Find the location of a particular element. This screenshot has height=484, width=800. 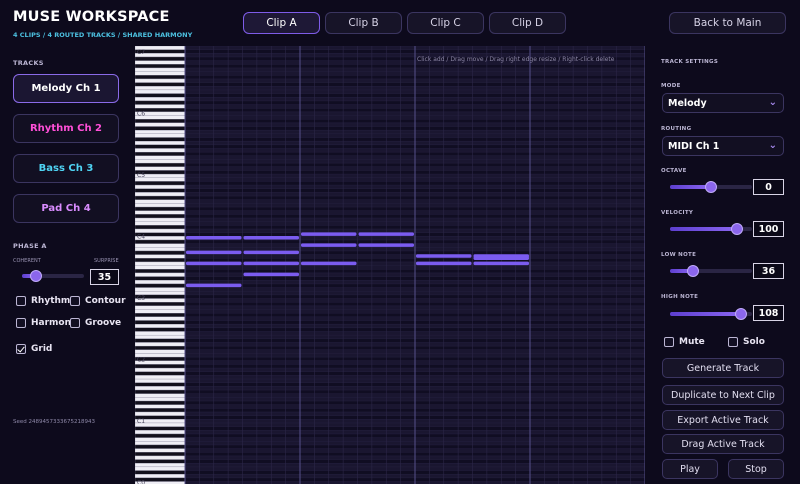

tab-clip-c: Clip C is located at coordinates (445, 23).